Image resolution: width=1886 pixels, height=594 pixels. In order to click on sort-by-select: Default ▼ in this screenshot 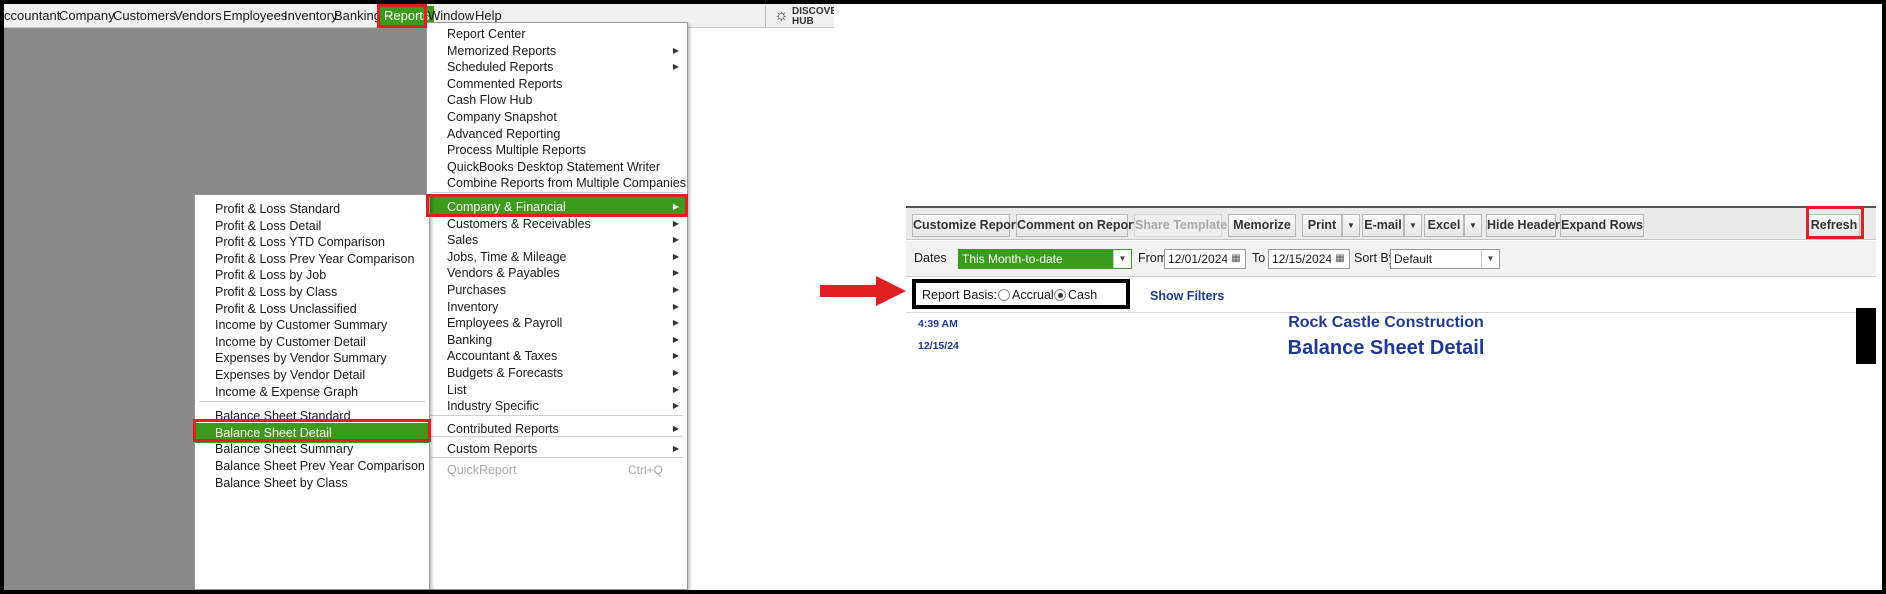, I will do `click(1445, 259)`.